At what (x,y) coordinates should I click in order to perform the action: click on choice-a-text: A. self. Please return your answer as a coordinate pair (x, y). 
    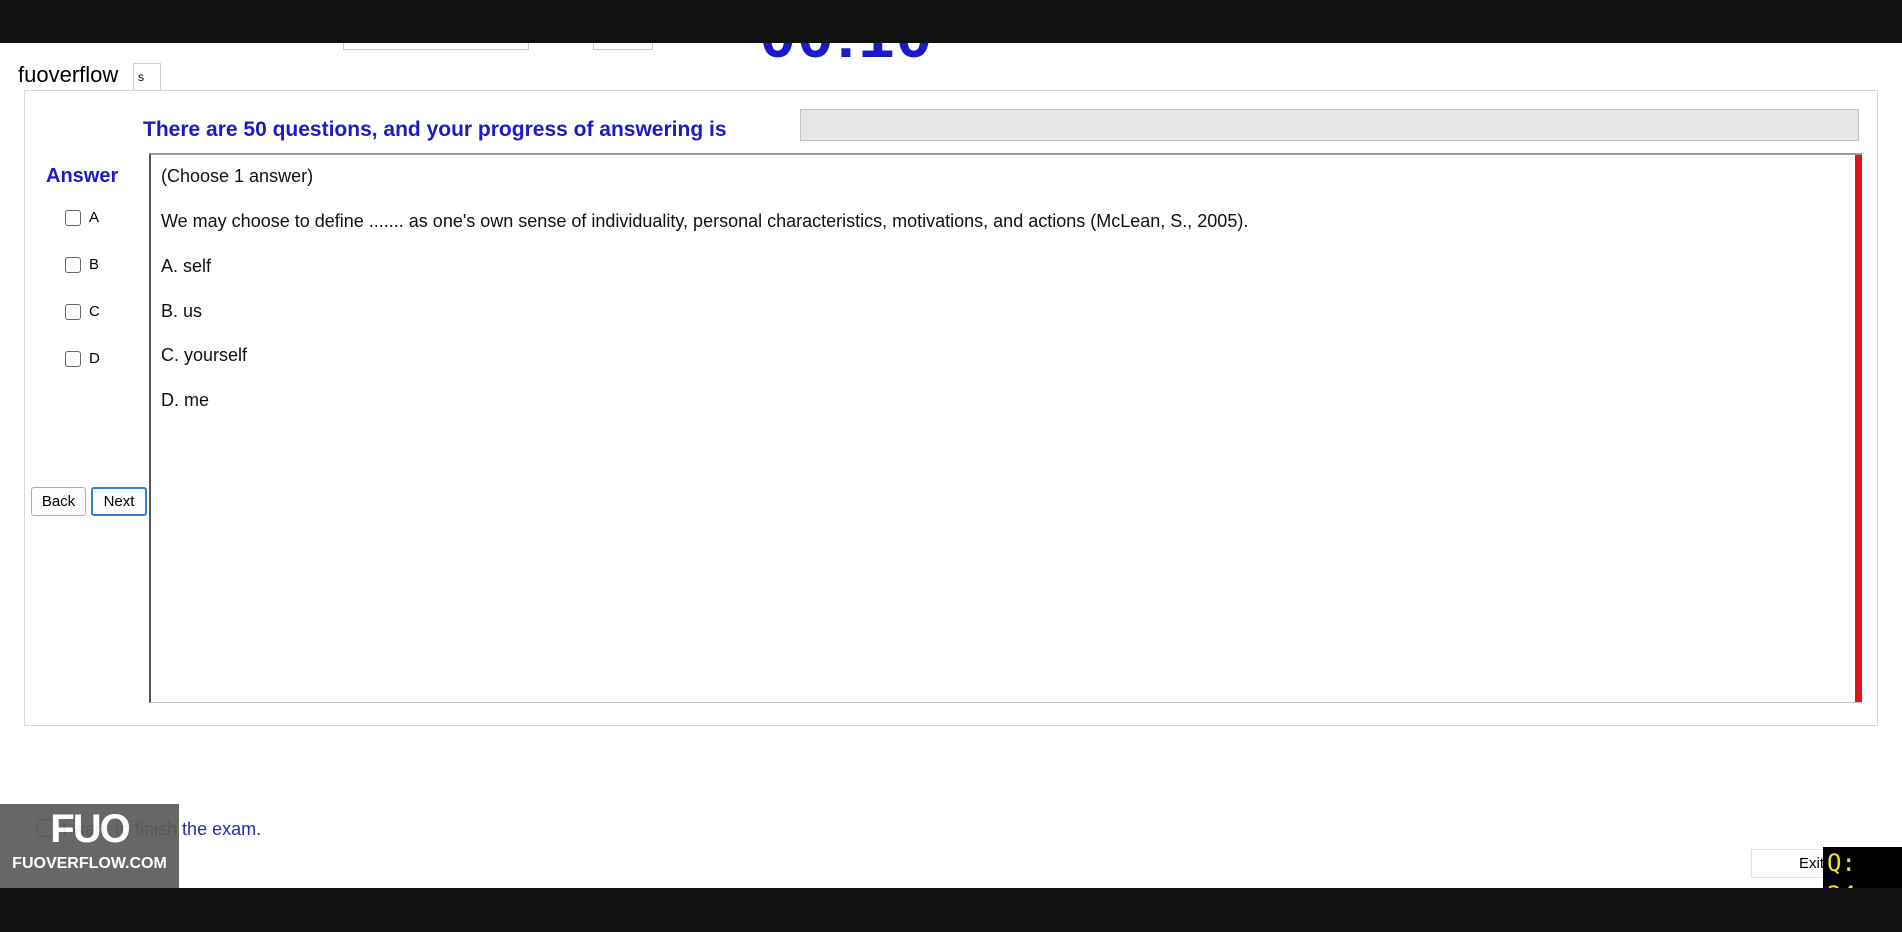
    Looking at the image, I should click on (186, 266).